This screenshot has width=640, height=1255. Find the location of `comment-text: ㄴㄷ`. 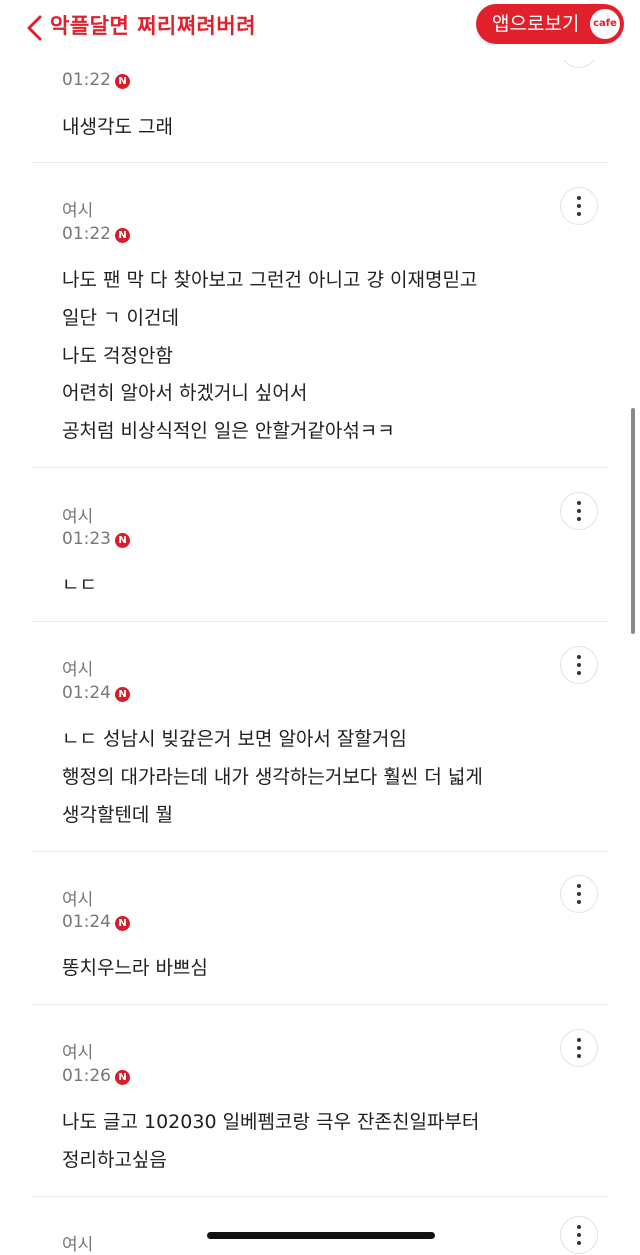

comment-text: ㄴㄷ is located at coordinates (79, 585).